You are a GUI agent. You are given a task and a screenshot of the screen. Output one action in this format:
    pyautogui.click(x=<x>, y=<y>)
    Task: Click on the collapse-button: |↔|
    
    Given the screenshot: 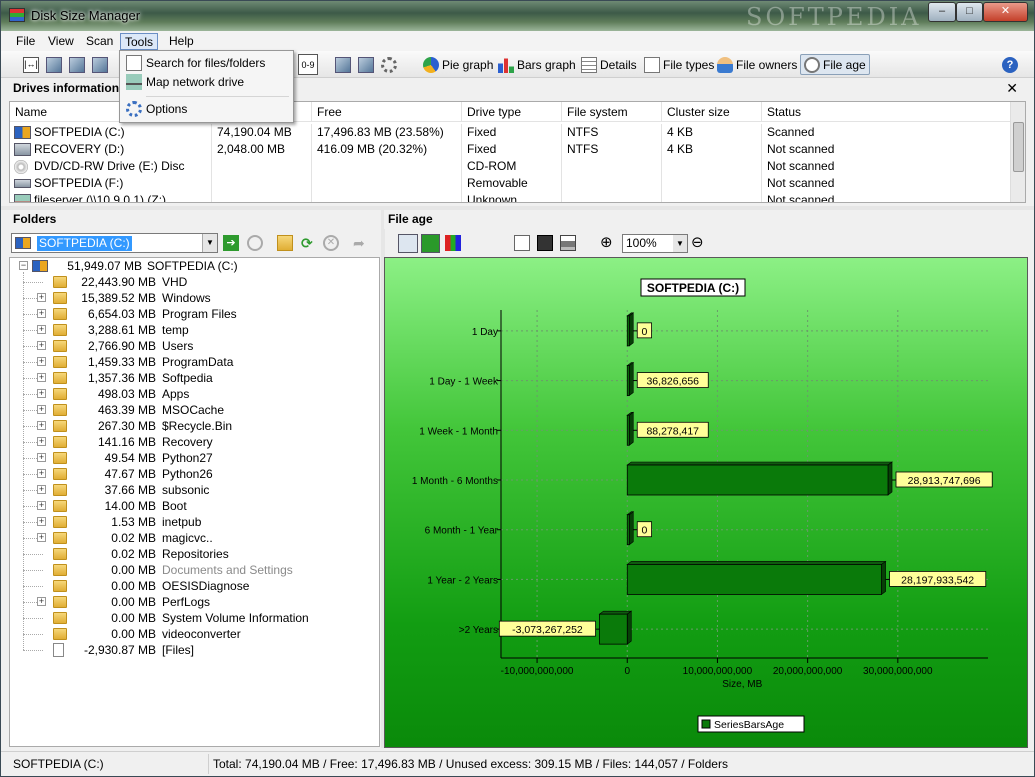 What is the action you would take?
    pyautogui.click(x=32, y=64)
    